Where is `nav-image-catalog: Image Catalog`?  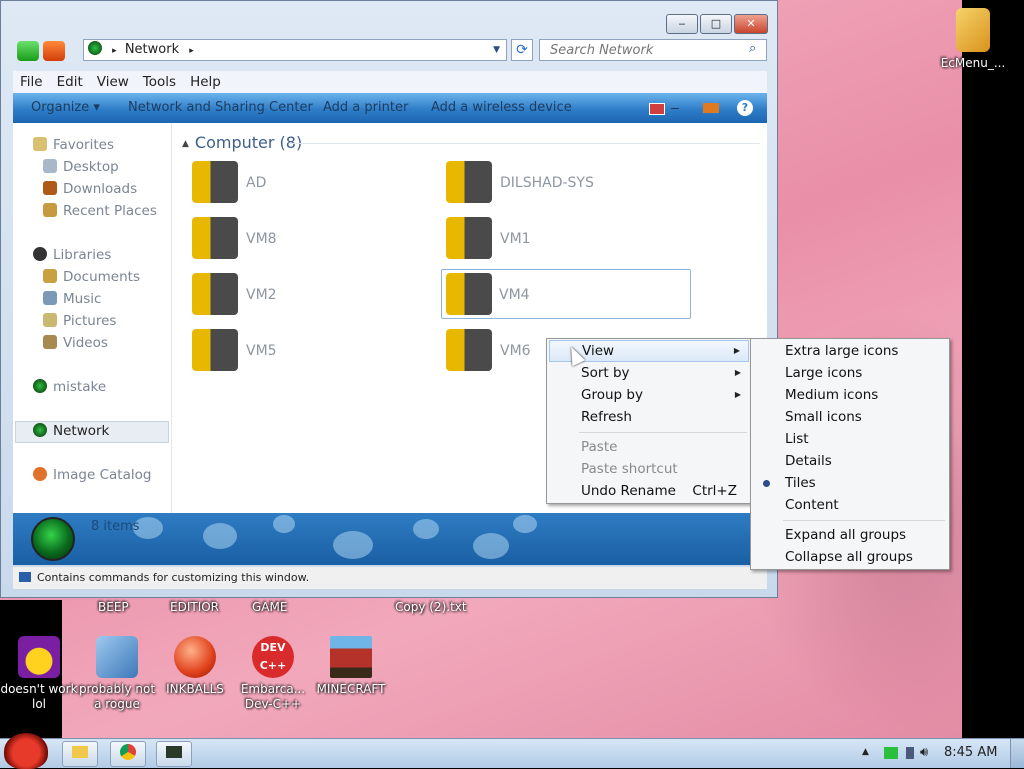
nav-image-catalog: Image Catalog is located at coordinates (92, 475).